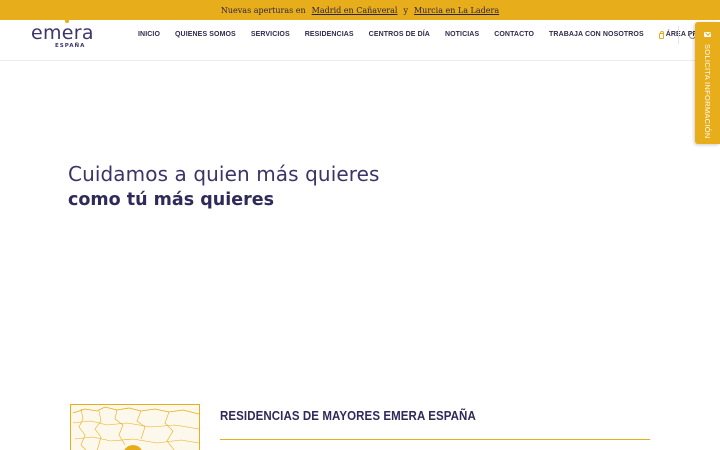 This screenshot has width=720, height=450. What do you see at coordinates (355, 10) in the screenshot?
I see `announcement-link-madrid: Madrid en Cañaveral` at bounding box center [355, 10].